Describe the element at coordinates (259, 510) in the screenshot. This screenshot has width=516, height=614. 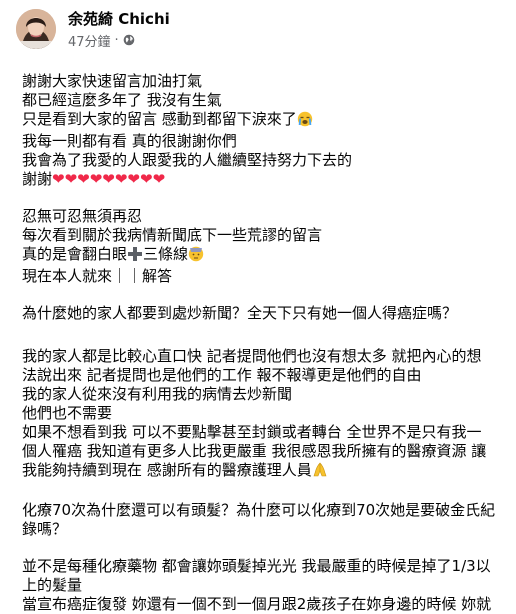
I see `question-line: 化療70次為什麼還可以有頭髮？為什麼可以化療到70次她是要破金氏紀` at that location.